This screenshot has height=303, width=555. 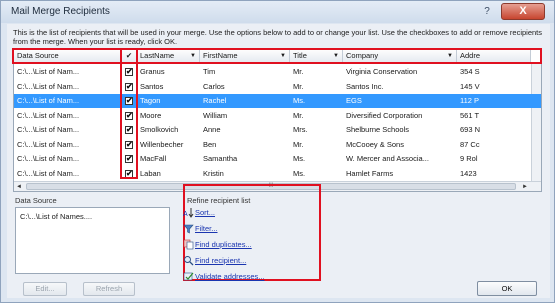 What do you see at coordinates (215, 115) in the screenshot?
I see `table-cell-first: William` at bounding box center [215, 115].